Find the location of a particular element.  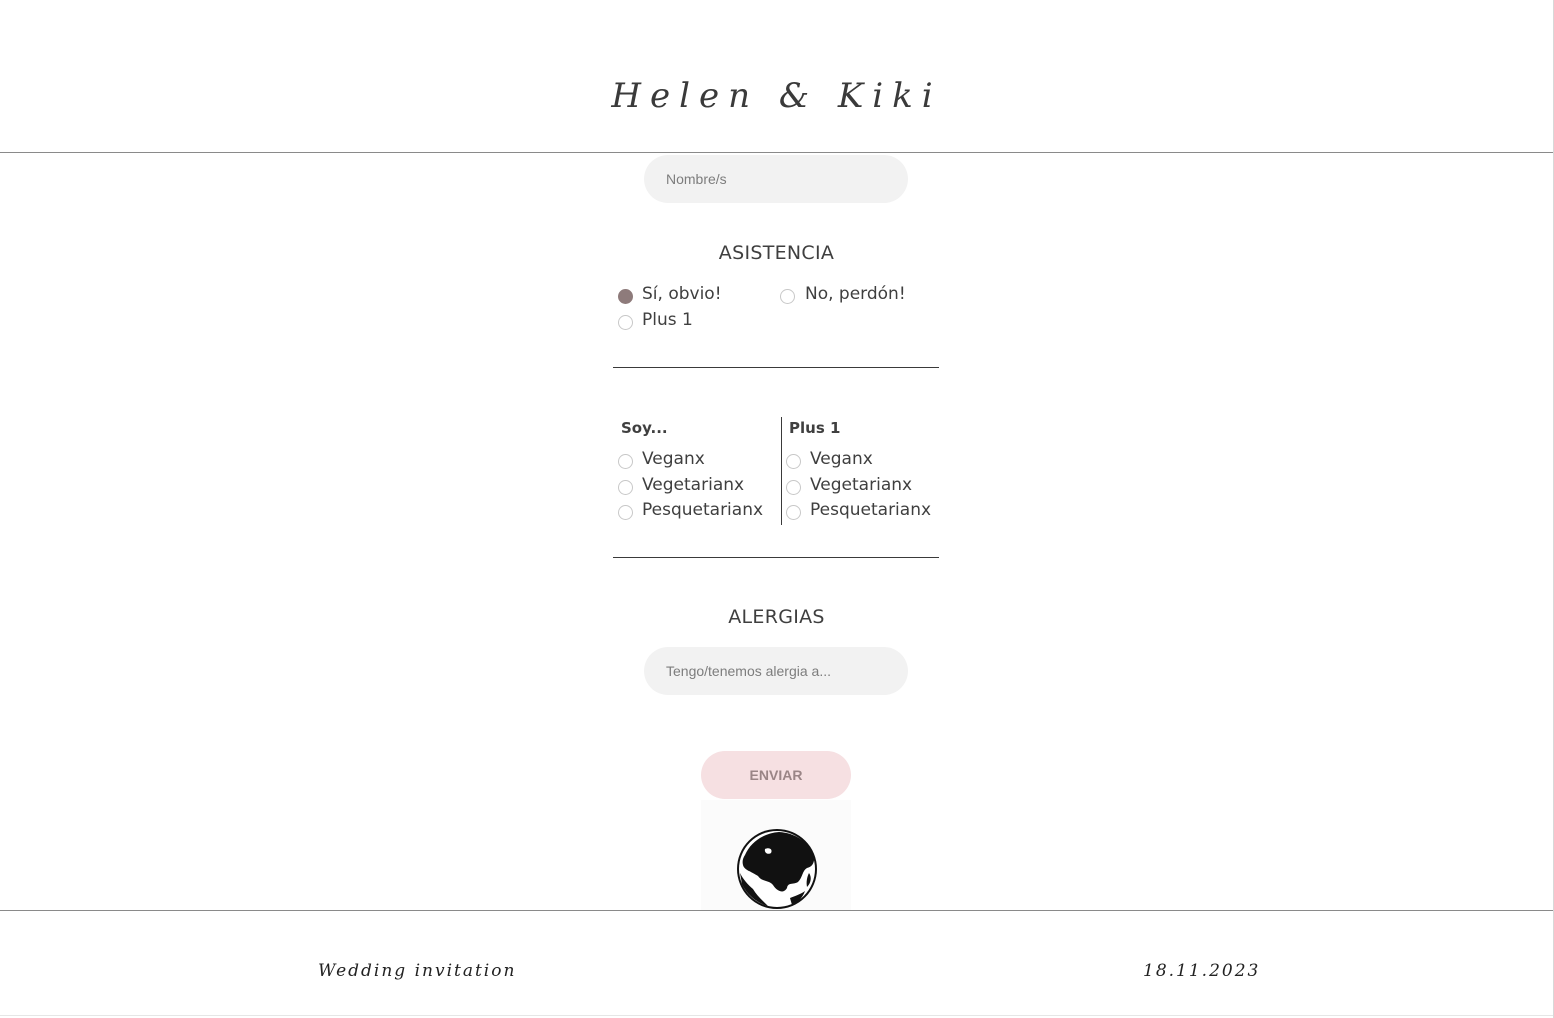

diet-self-vegetarian-label: Vegetarianx is located at coordinates (693, 485).